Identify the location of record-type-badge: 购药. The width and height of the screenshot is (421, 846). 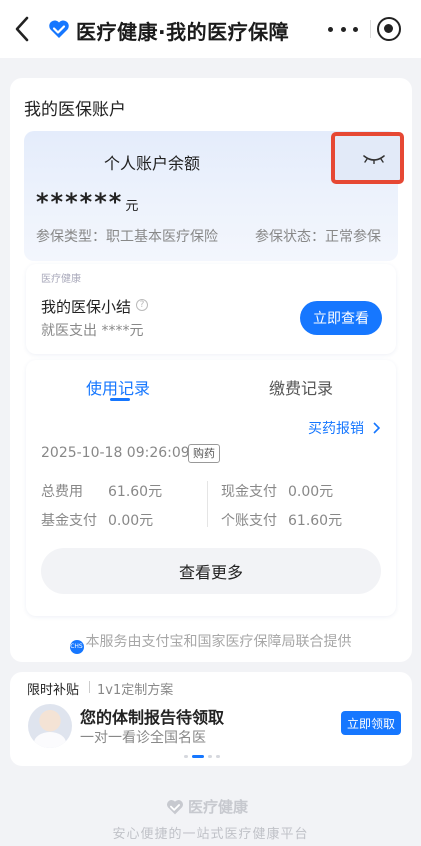
(204, 453).